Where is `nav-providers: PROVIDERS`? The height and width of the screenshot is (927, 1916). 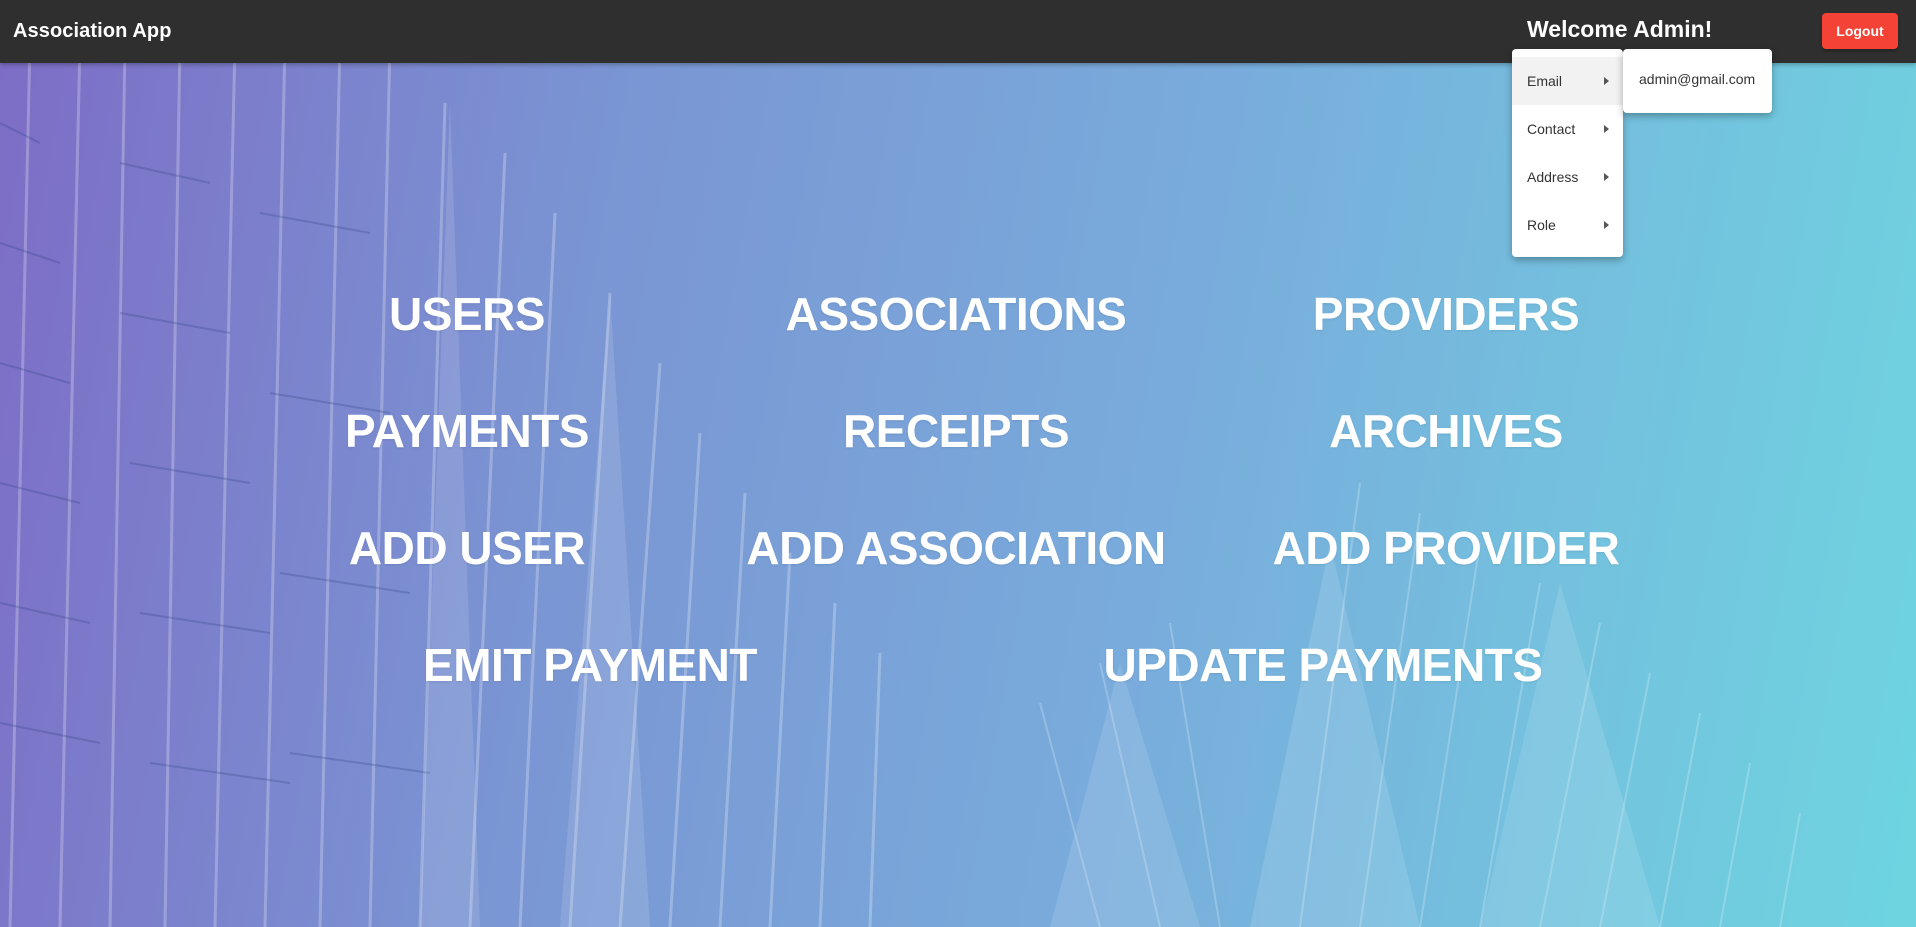
nav-providers: PROVIDERS is located at coordinates (1446, 314).